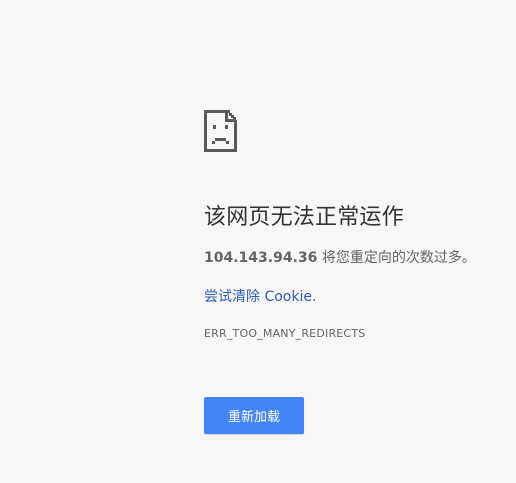  I want to click on error-title: 该网页无法正常运作, so click(304, 217).